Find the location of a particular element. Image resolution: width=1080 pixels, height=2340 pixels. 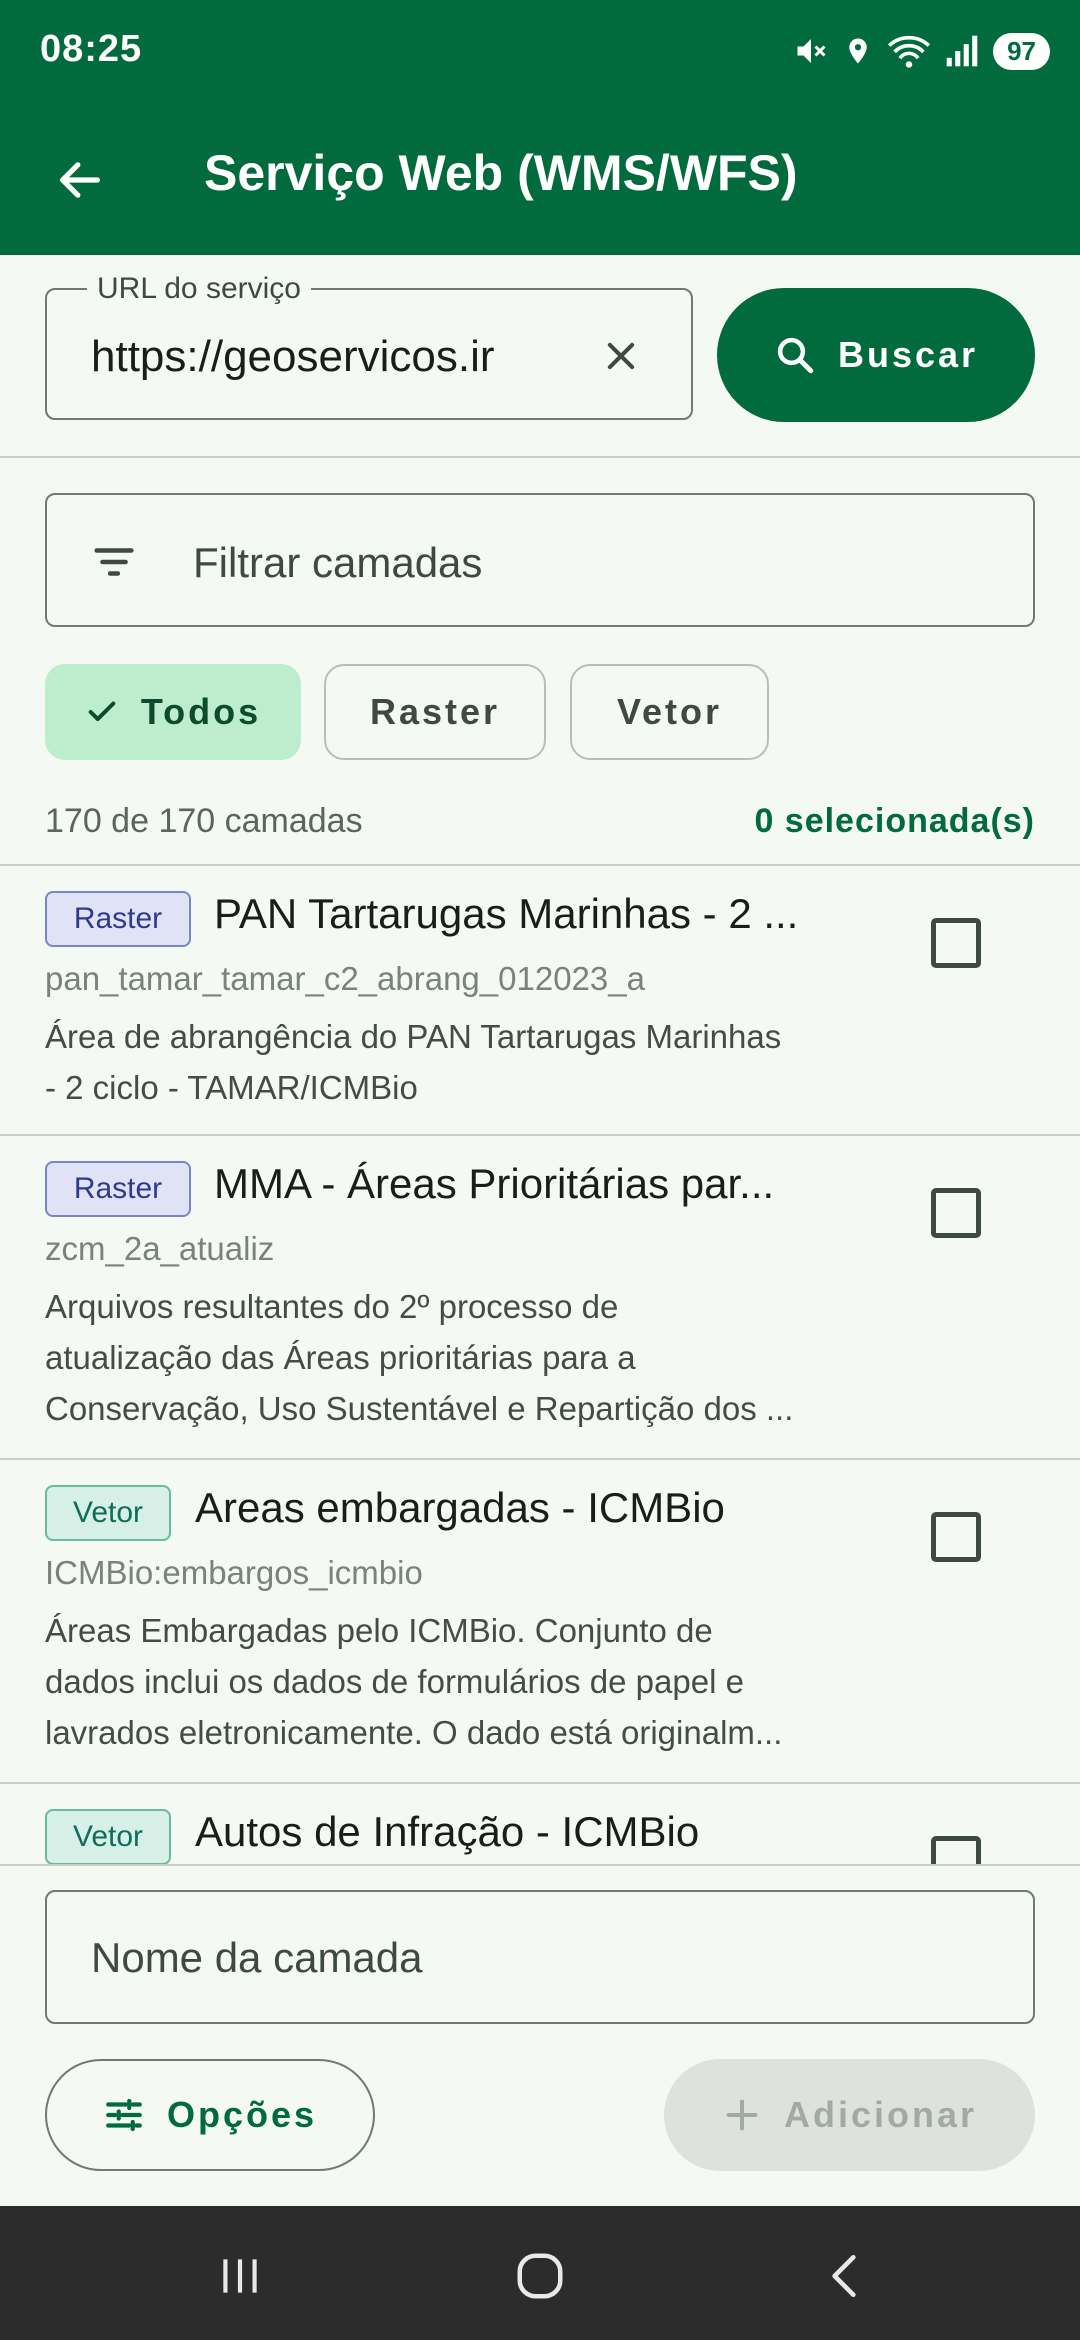

back-button is located at coordinates (80, 180).